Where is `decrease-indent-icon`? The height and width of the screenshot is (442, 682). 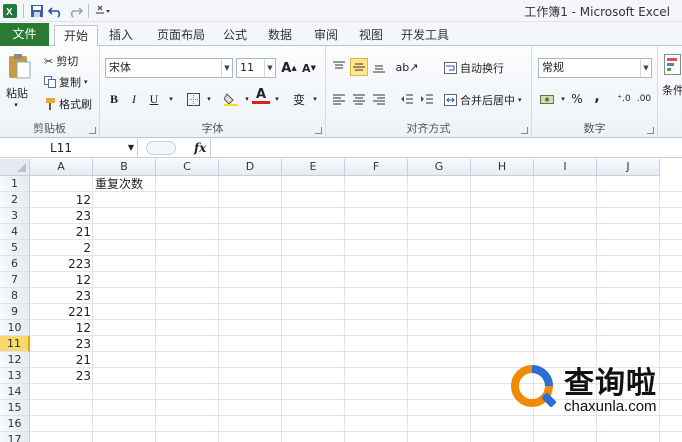
decrease-indent-icon is located at coordinates (407, 99).